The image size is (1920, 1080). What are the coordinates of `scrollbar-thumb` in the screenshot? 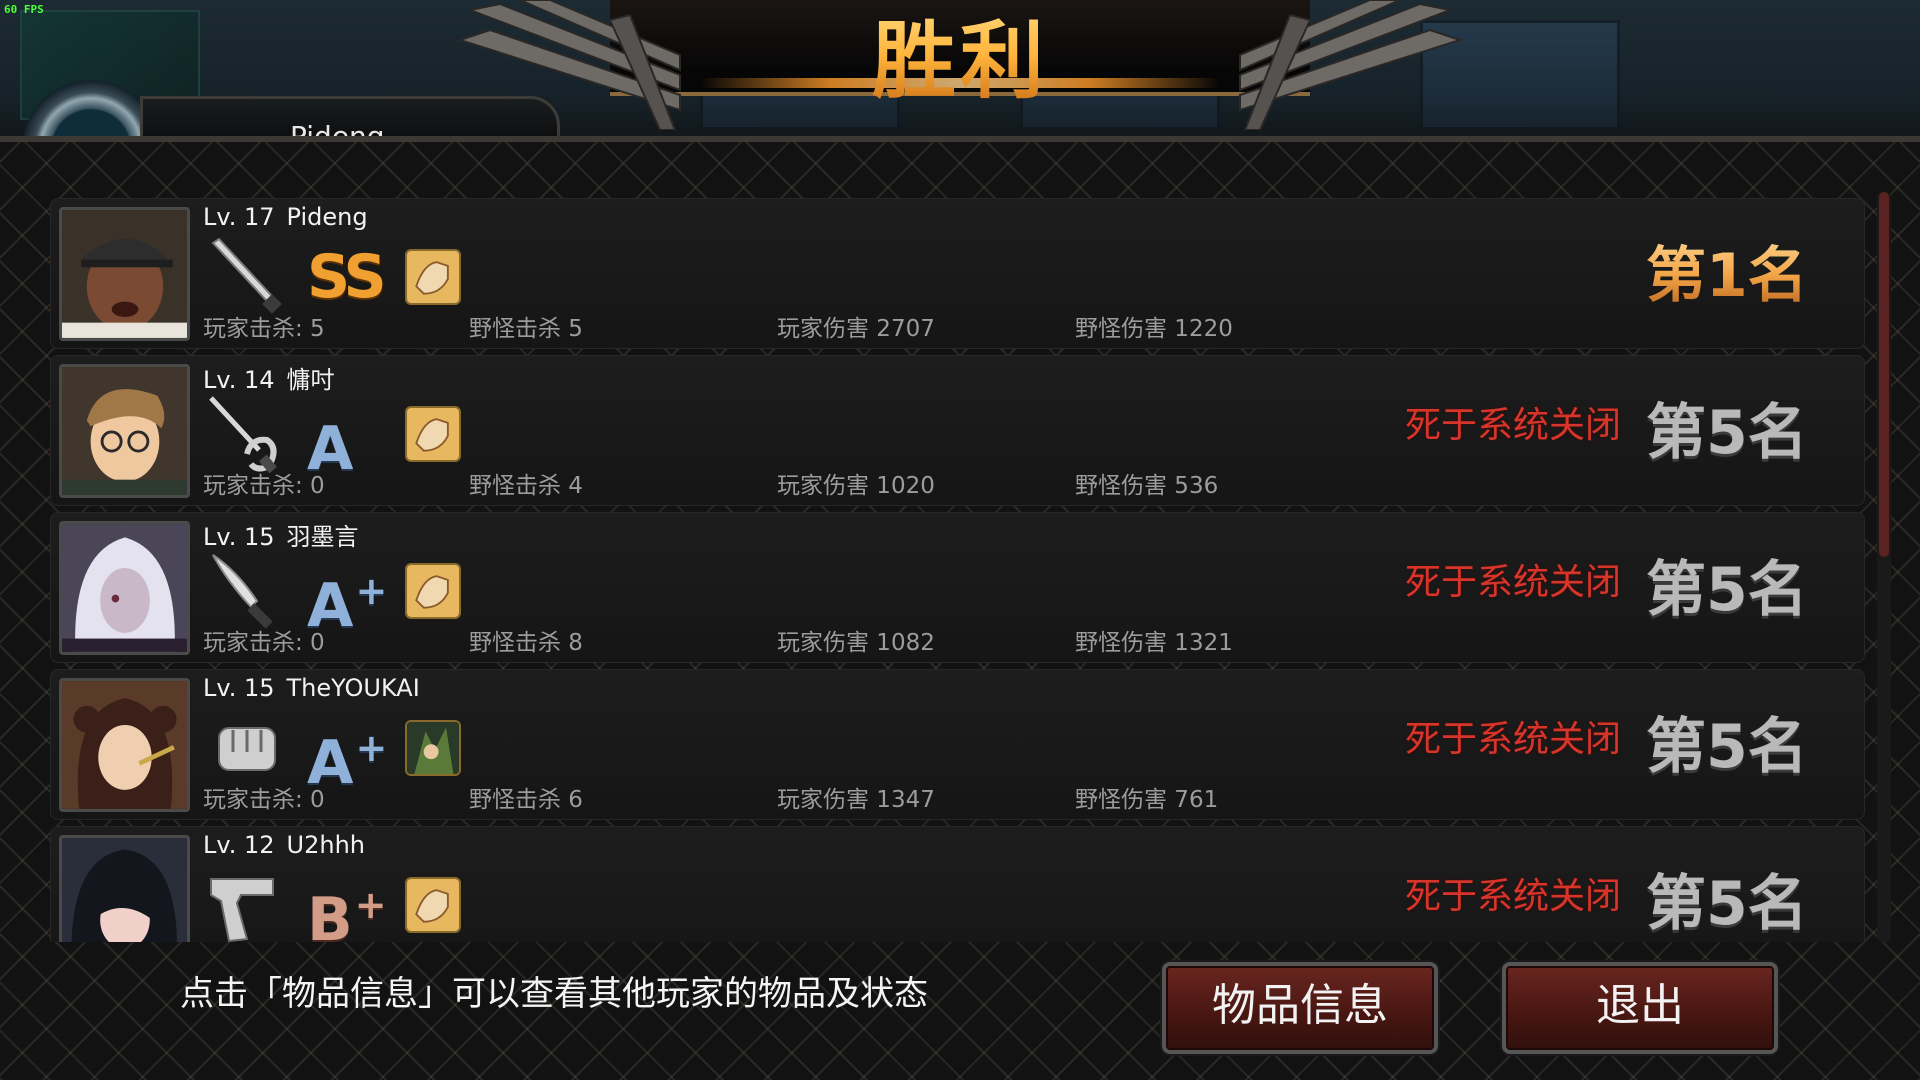 It's located at (1884, 374).